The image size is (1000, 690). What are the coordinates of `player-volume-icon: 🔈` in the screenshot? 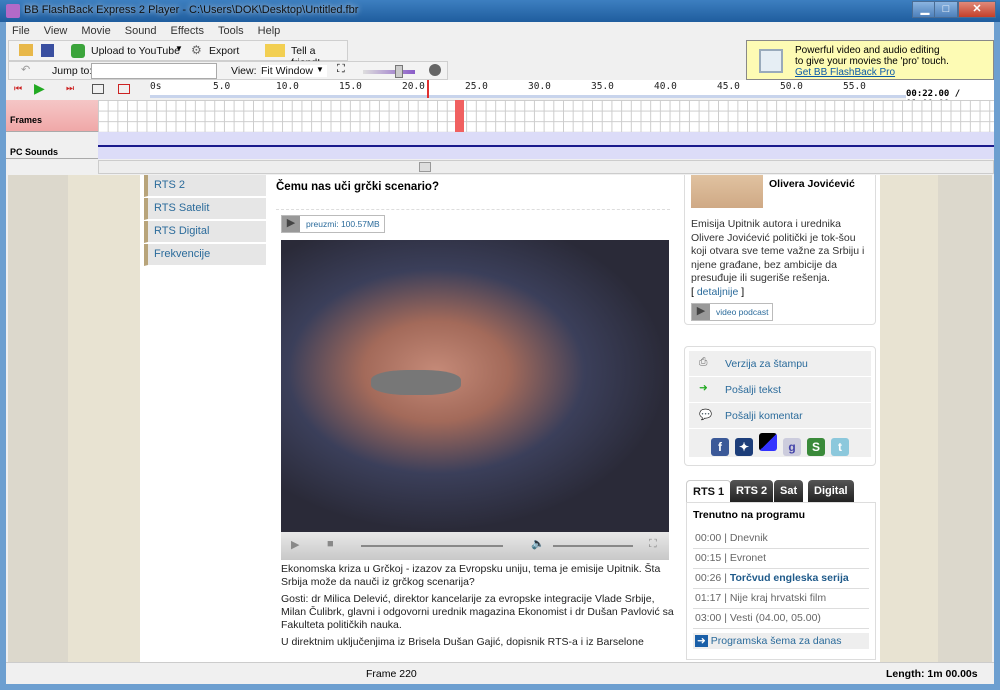 It's located at (538, 543).